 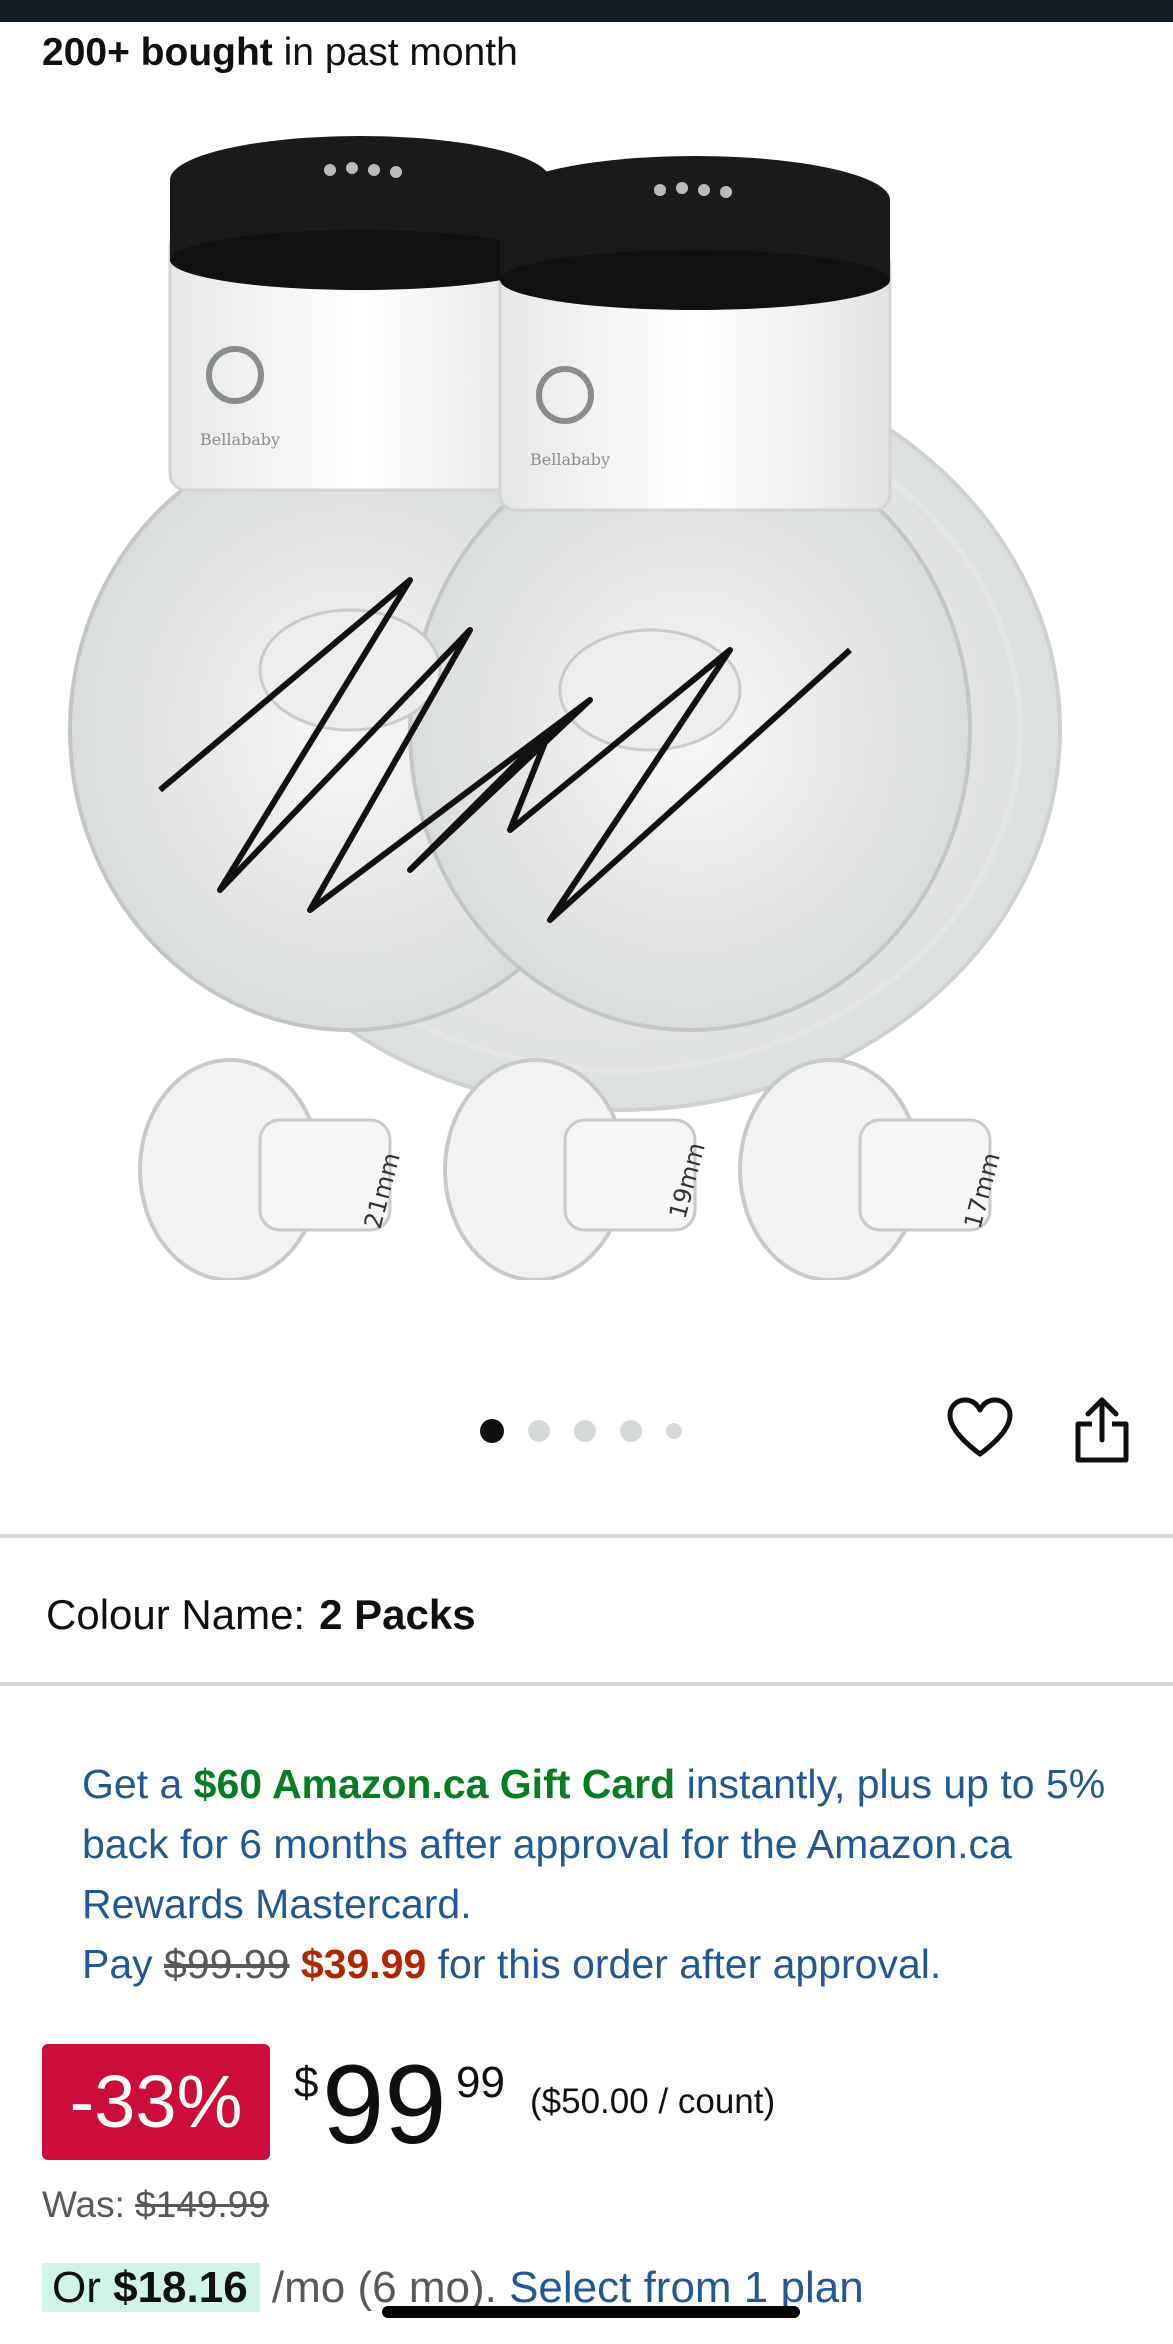 What do you see at coordinates (395, 52) in the screenshot?
I see `bought-suffix: in past month` at bounding box center [395, 52].